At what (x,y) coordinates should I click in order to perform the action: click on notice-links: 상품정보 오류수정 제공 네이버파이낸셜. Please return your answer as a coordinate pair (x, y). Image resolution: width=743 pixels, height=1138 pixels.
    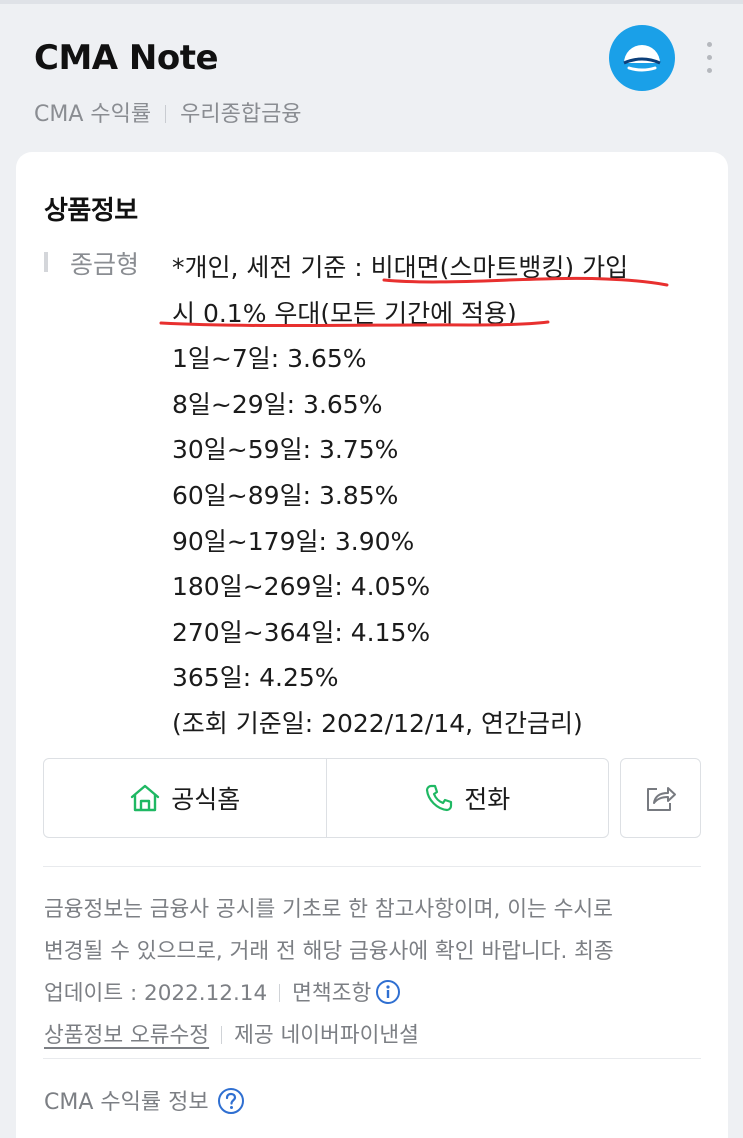
    Looking at the image, I should click on (374, 1036).